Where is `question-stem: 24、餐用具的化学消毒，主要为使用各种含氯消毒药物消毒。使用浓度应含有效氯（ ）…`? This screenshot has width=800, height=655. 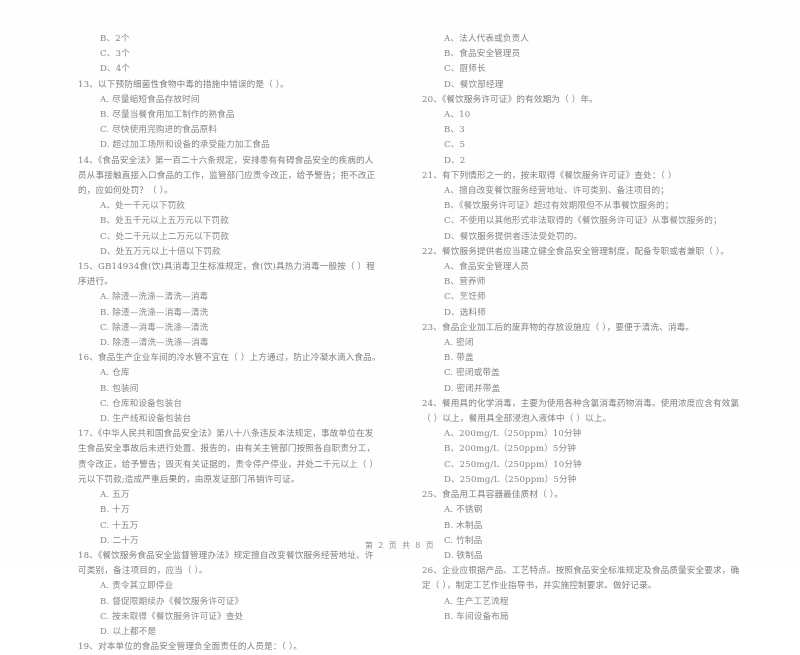
question-stem: 24、餐用具的化学消毒，主要为使用各种含氯消毒药物消毒。使用浓度应含有效氯（ ）… is located at coordinates (581, 411).